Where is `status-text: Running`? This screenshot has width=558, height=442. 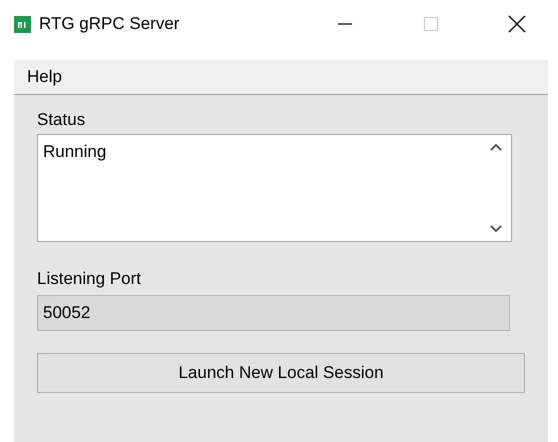 status-text: Running is located at coordinates (75, 152).